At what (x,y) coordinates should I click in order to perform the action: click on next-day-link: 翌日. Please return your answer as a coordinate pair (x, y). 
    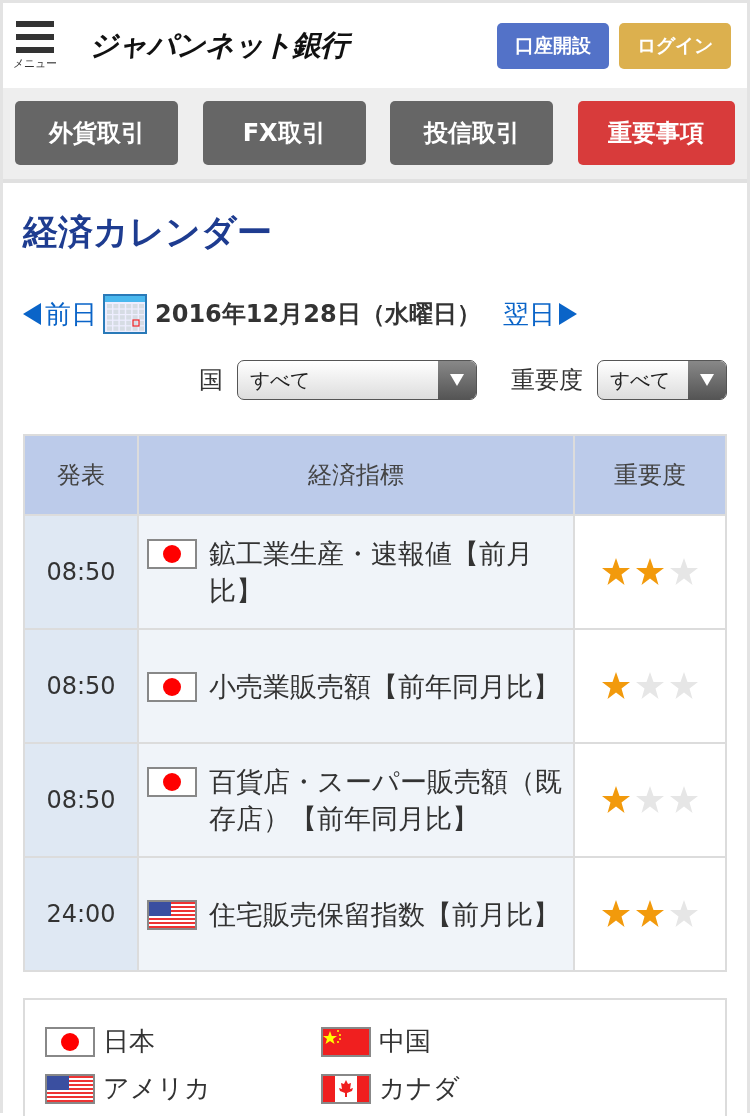
    Looking at the image, I should click on (539, 314).